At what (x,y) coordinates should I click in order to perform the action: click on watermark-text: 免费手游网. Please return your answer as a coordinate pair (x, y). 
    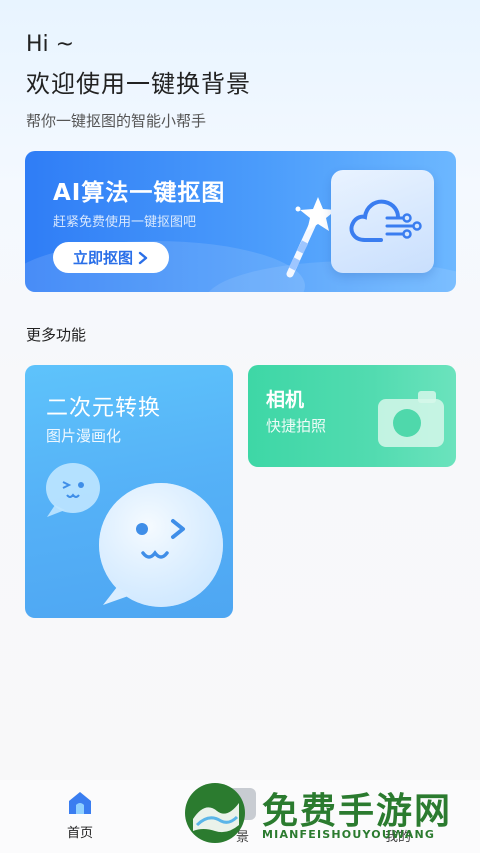
    Looking at the image, I should click on (357, 811).